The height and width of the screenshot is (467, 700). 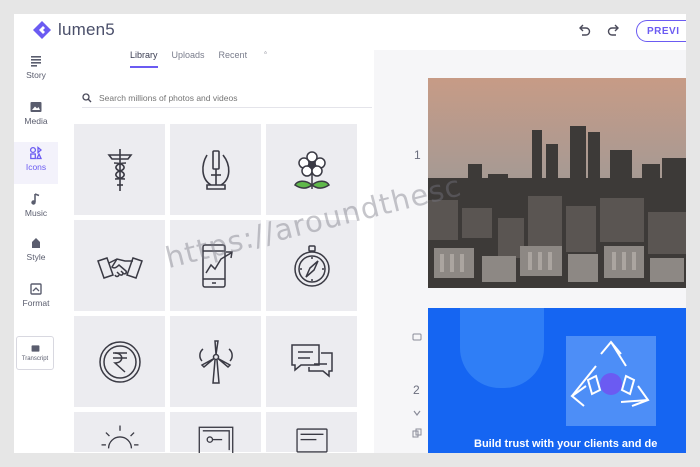 I want to click on microscope-icon, so click(x=215, y=169).